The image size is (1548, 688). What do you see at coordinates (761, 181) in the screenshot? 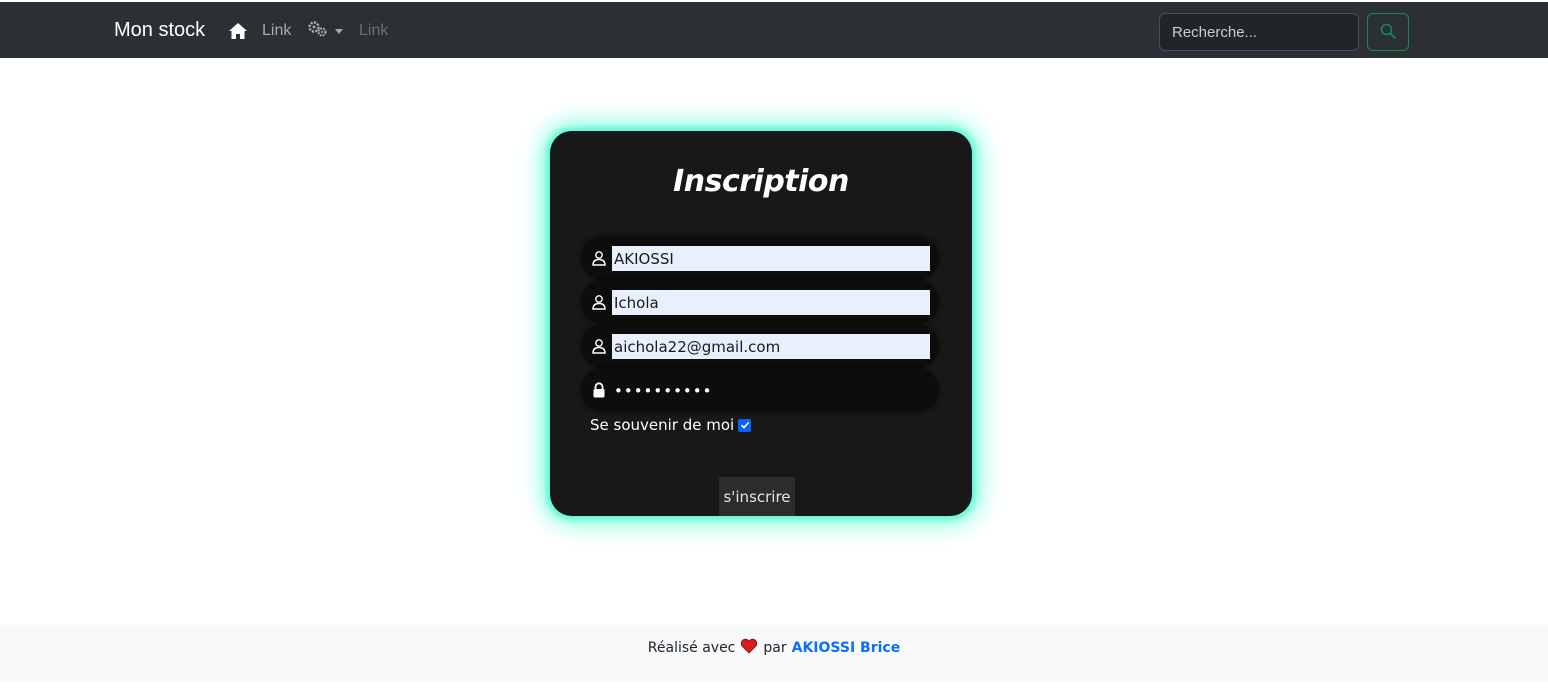
I see `form-title: Inscription` at bounding box center [761, 181].